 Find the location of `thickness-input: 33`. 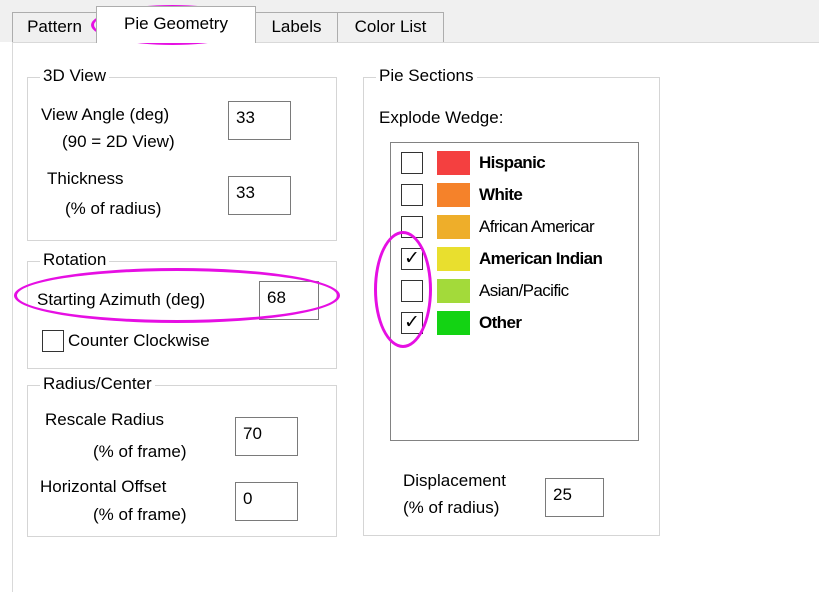

thickness-input: 33 is located at coordinates (259, 195).